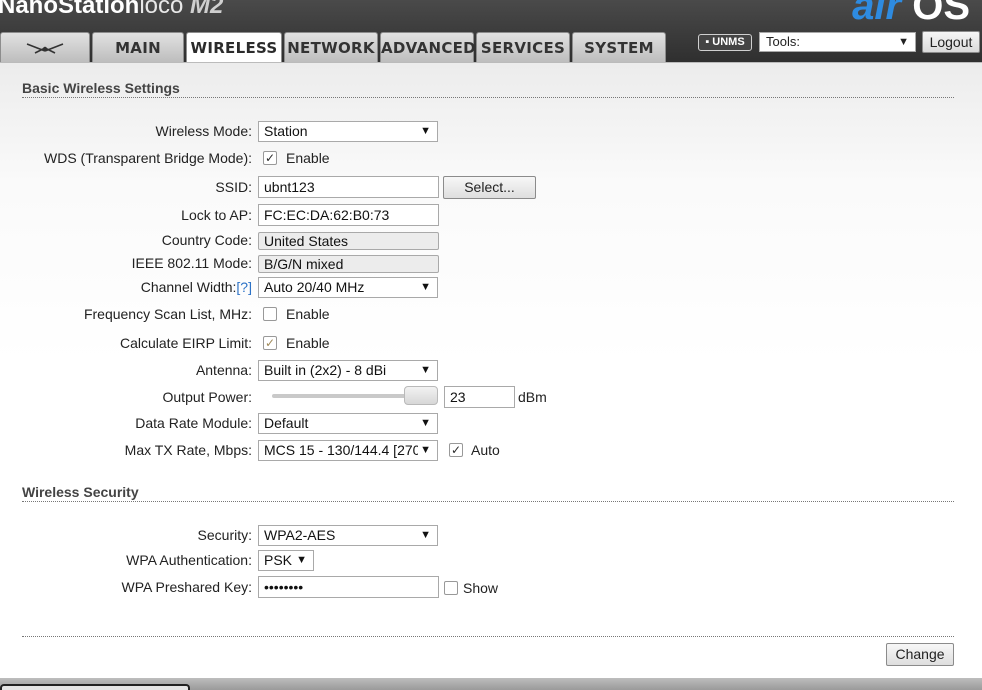  I want to click on airos-logo: air OS, so click(911, 14).